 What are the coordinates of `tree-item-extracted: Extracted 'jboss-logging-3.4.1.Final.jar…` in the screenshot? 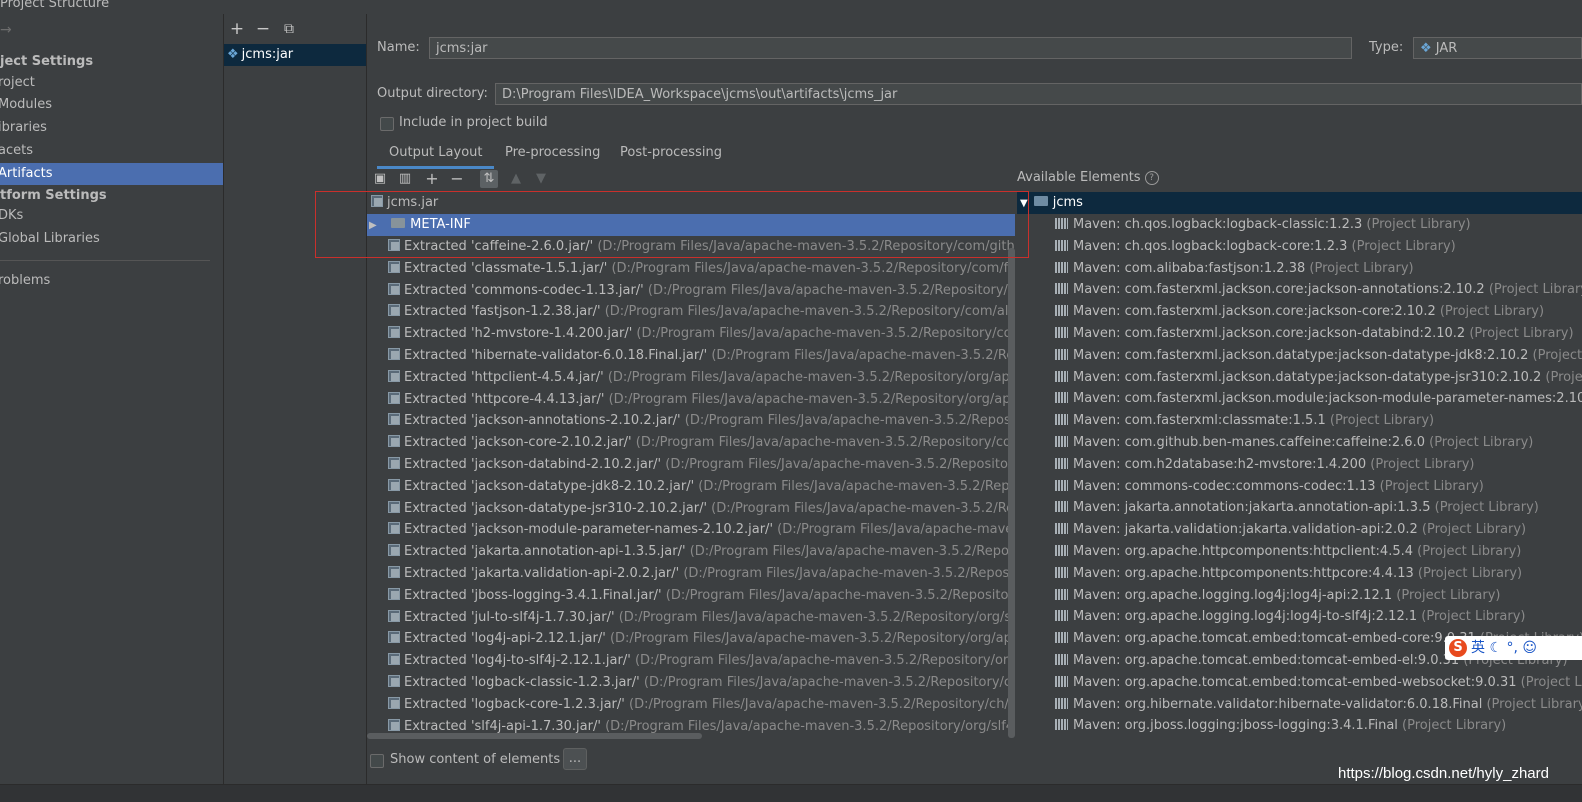 It's located at (691, 596).